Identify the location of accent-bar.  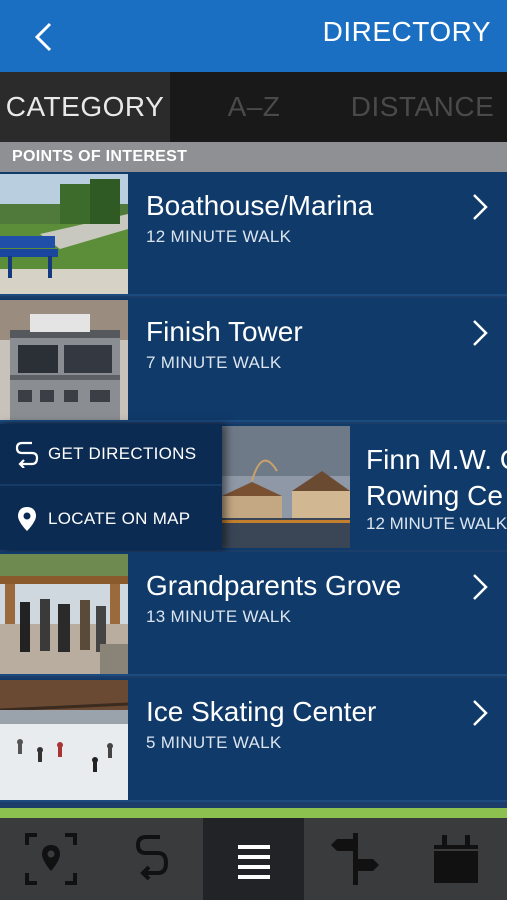
(253, 813).